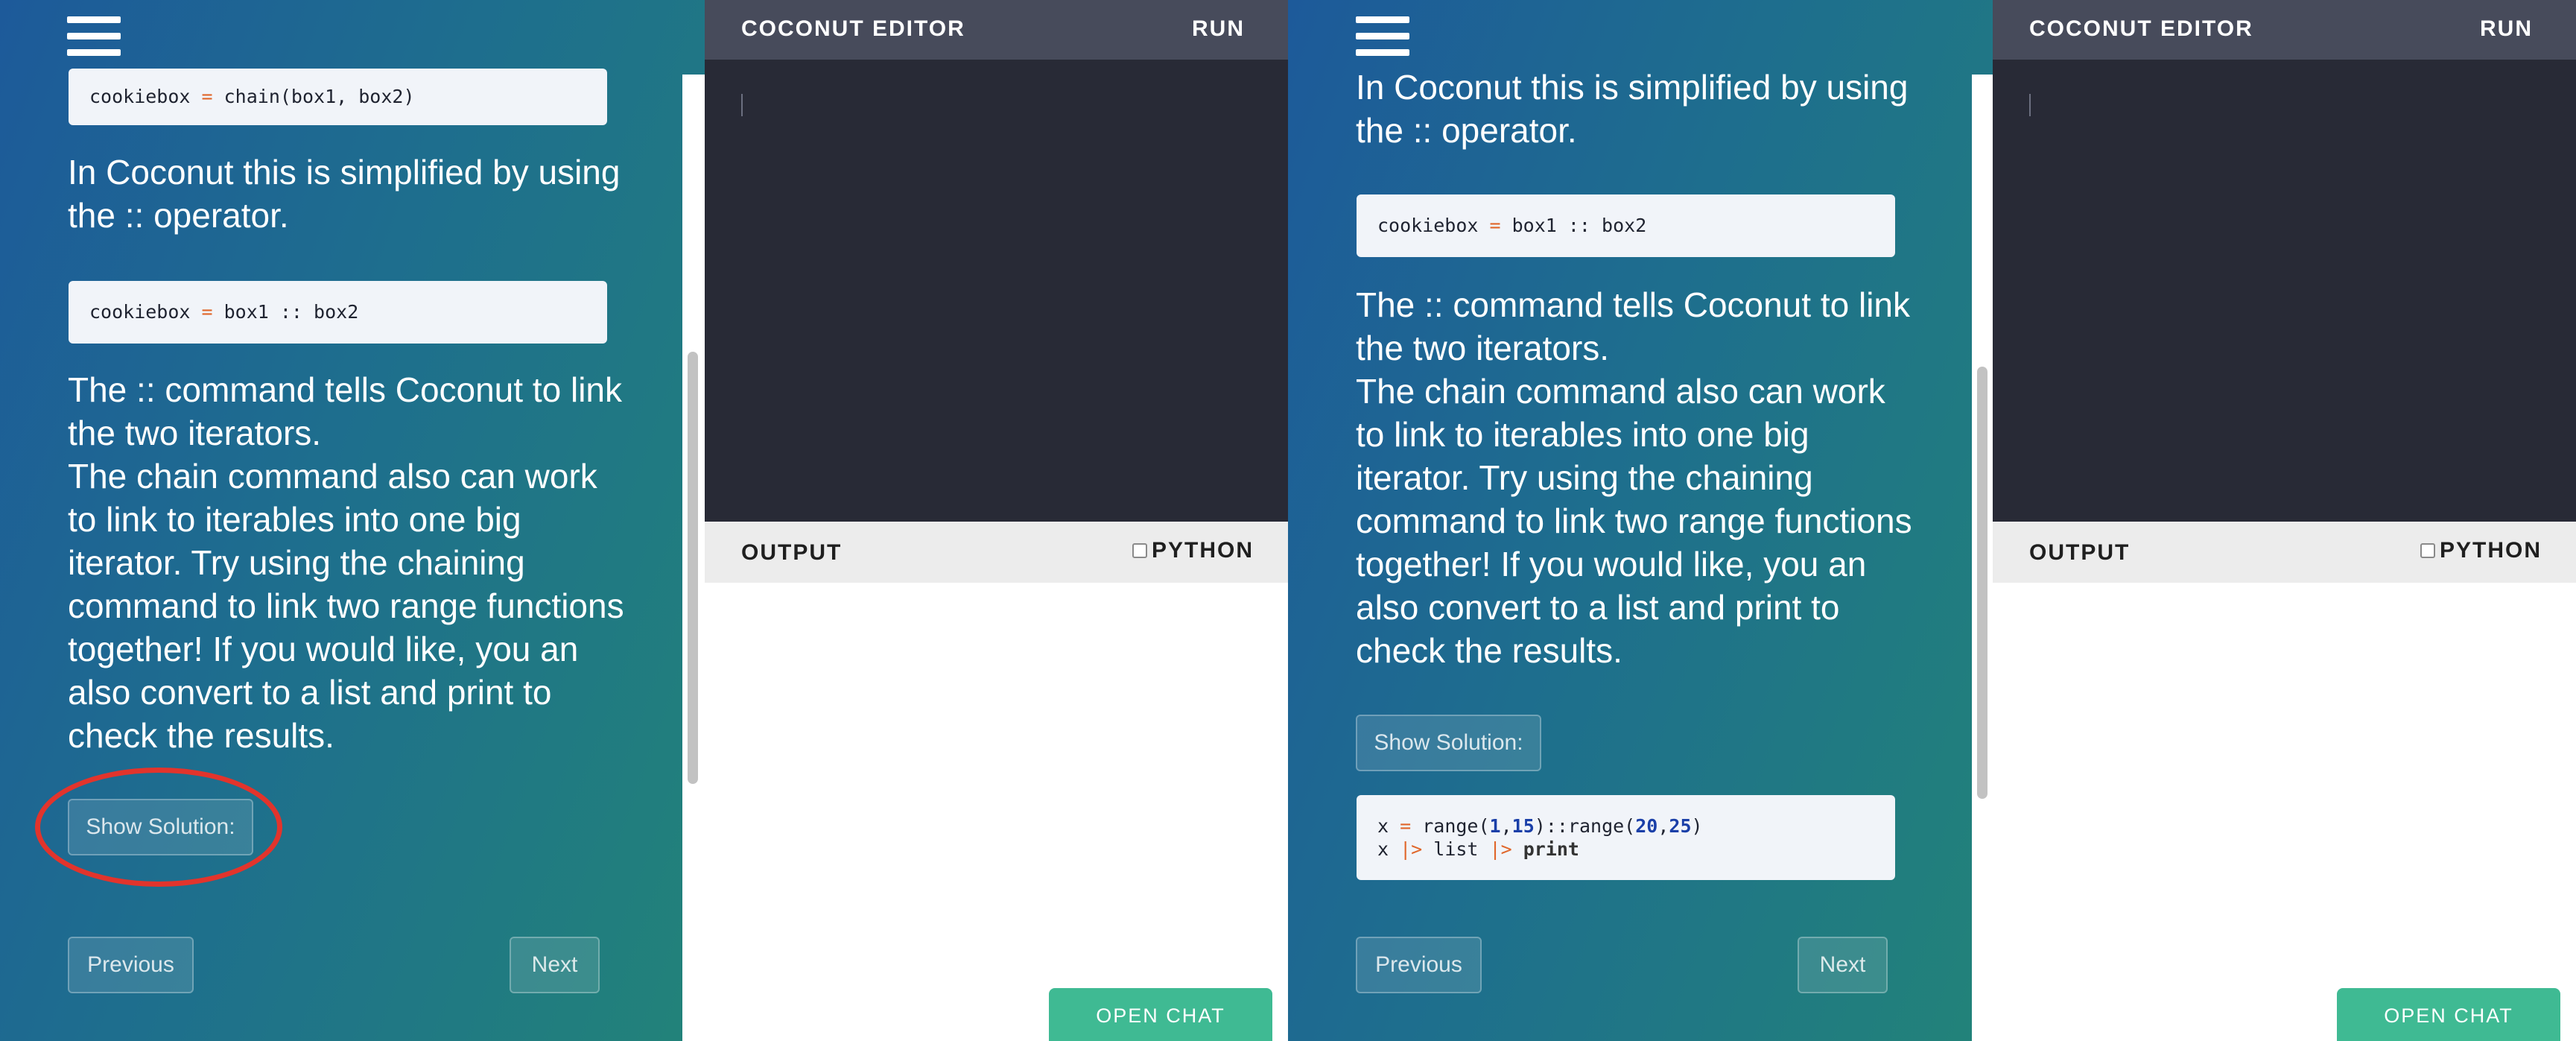  What do you see at coordinates (338, 97) in the screenshot?
I see `code-block-chain: cookiebox = chain(box1, box2)` at bounding box center [338, 97].